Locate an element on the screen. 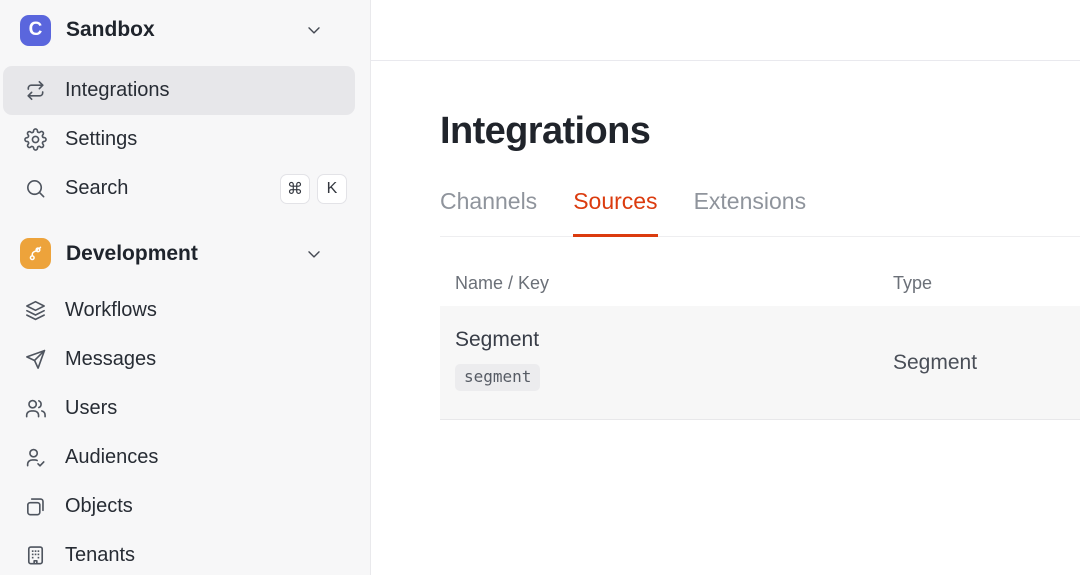 This screenshot has height=580, width=1080. sidebar-item-label: Users is located at coordinates (91, 408).